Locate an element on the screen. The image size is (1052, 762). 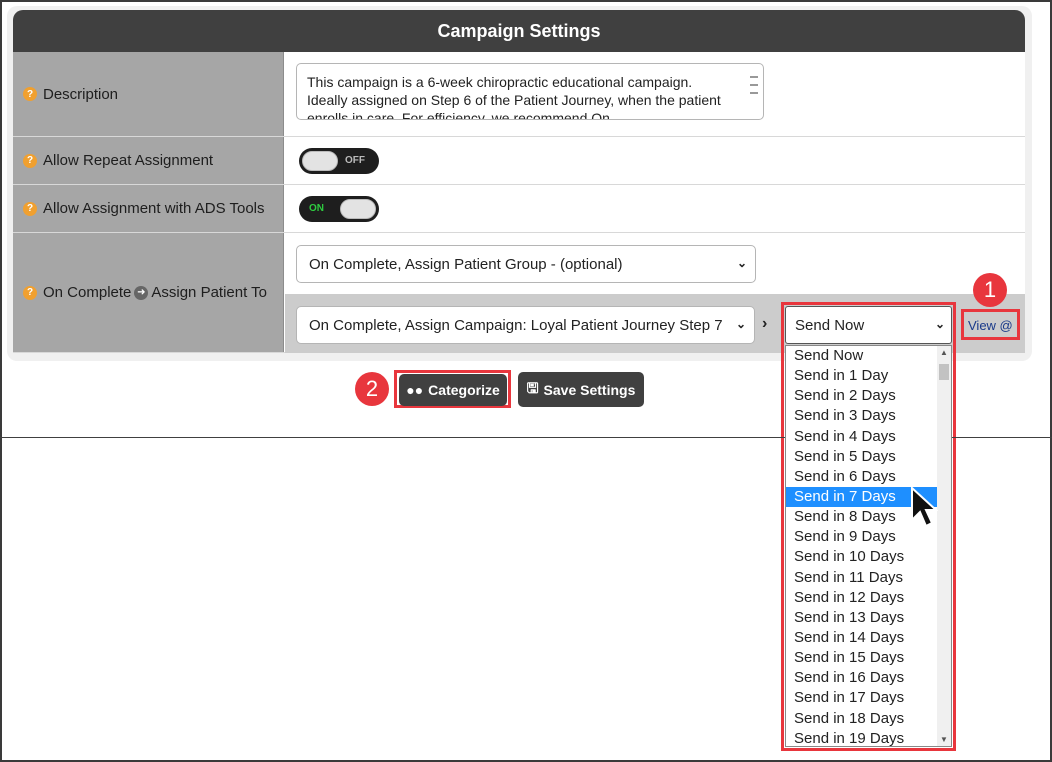
textarea-scrollbar is located at coordinates (754, 90).